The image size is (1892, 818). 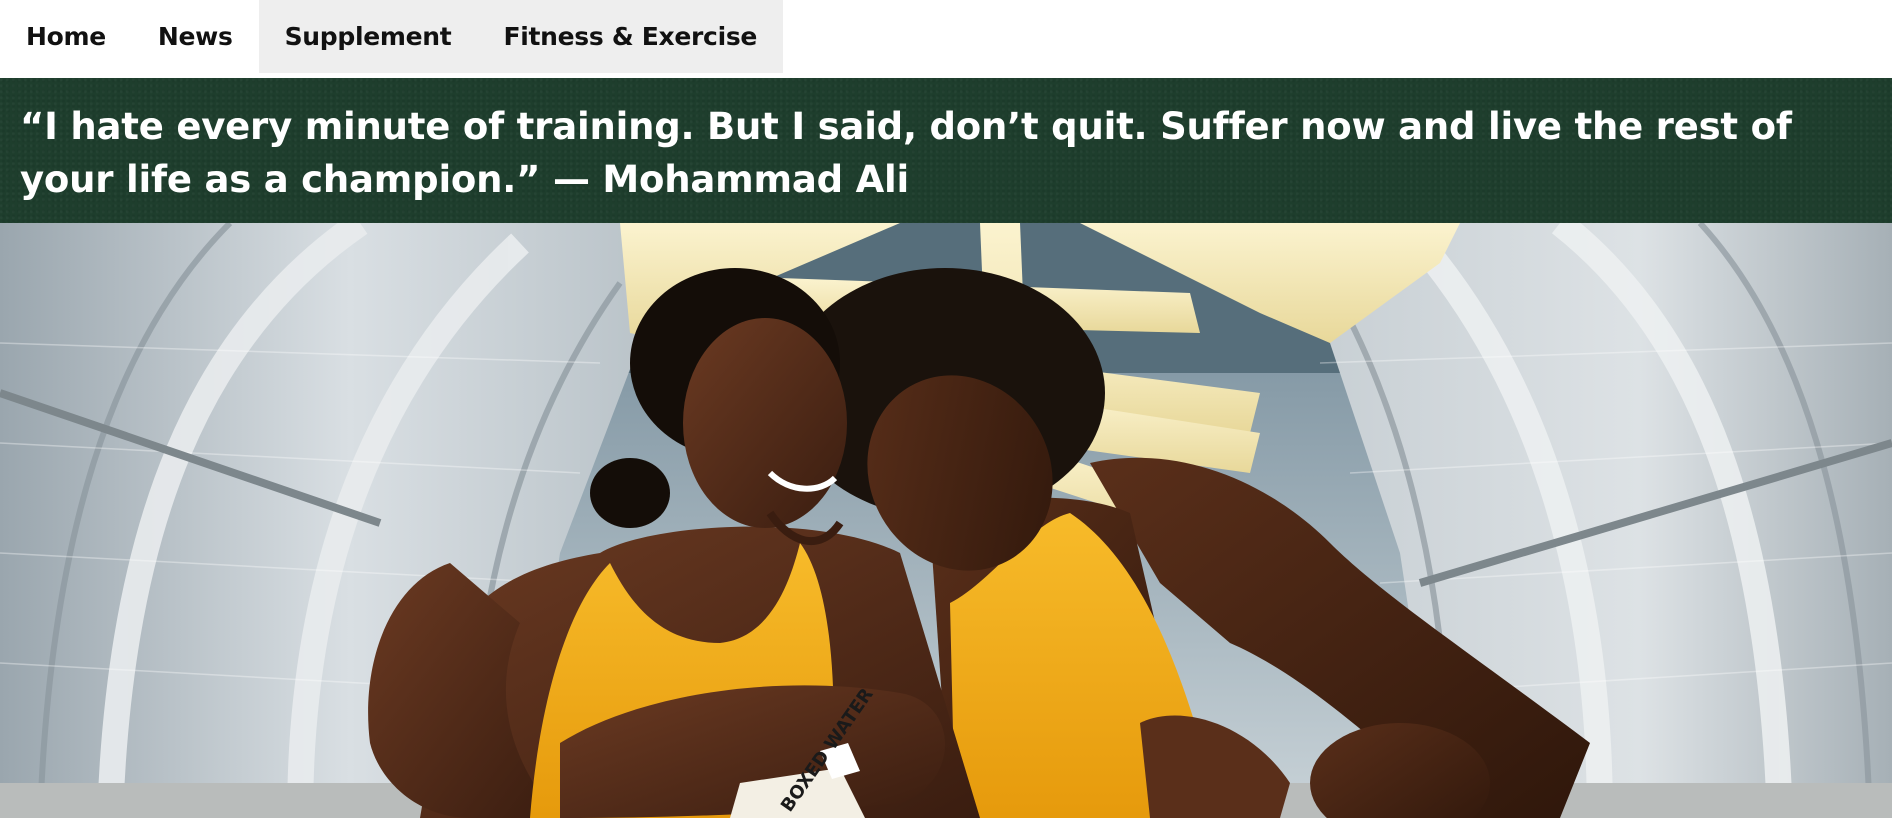 I want to click on nav-item-home: Home, so click(x=66, y=36).